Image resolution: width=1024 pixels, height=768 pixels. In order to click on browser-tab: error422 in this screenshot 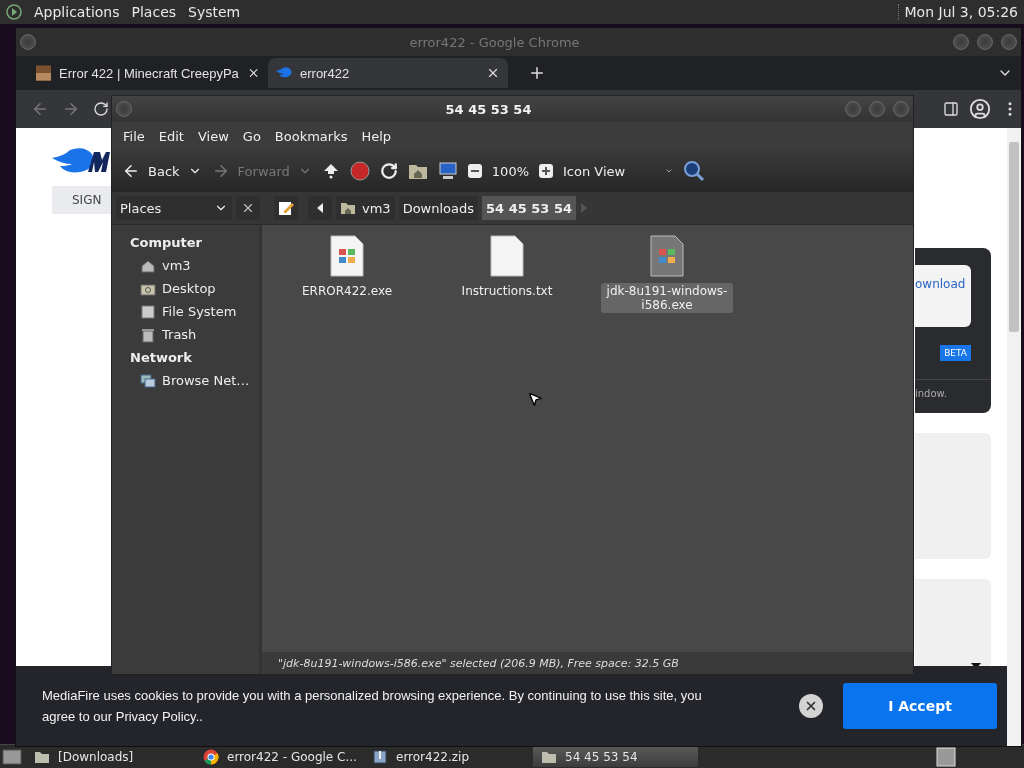, I will do `click(388, 73)`.